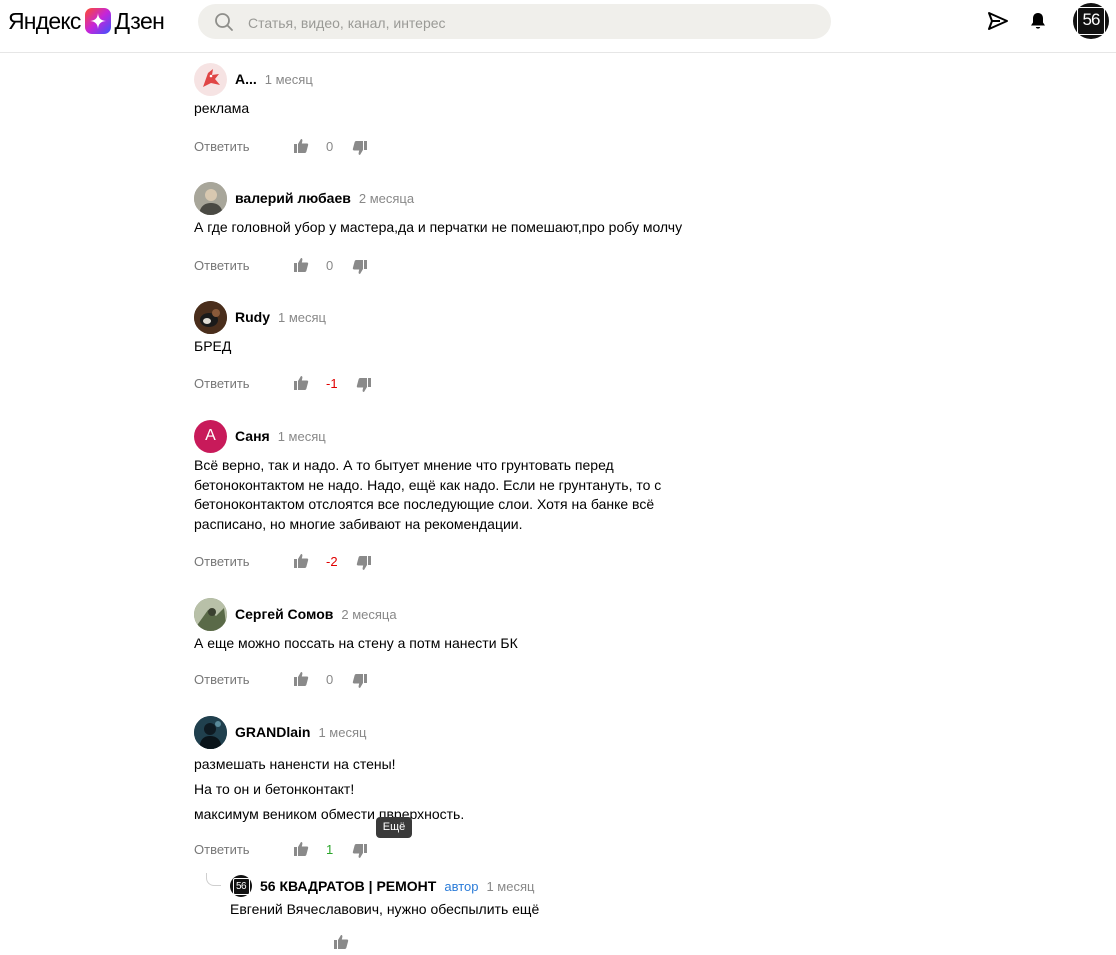 The width and height of the screenshot is (1116, 955). I want to click on search-icon, so click(224, 24).